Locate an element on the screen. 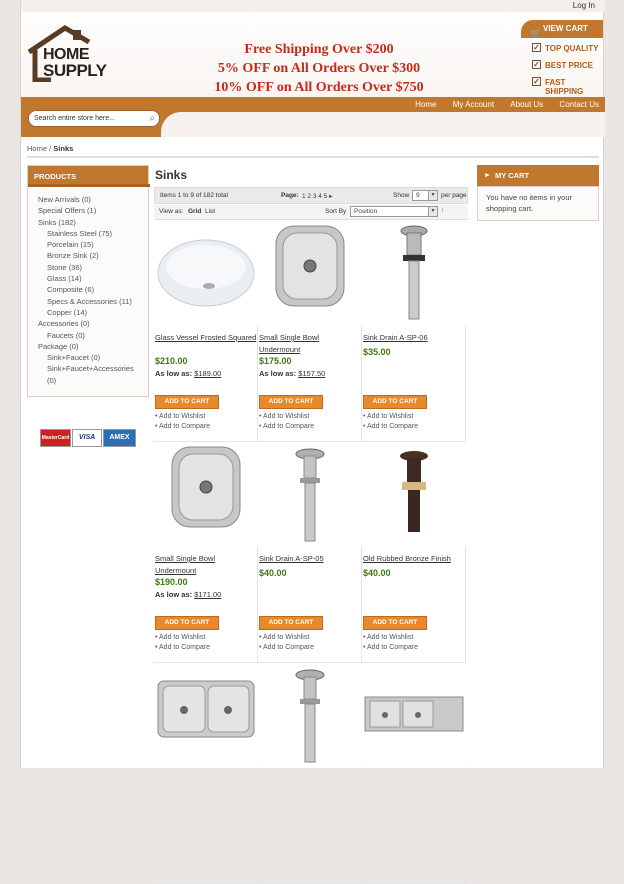 This screenshot has height=884, width=624. nav-about-us: About Us is located at coordinates (526, 104).